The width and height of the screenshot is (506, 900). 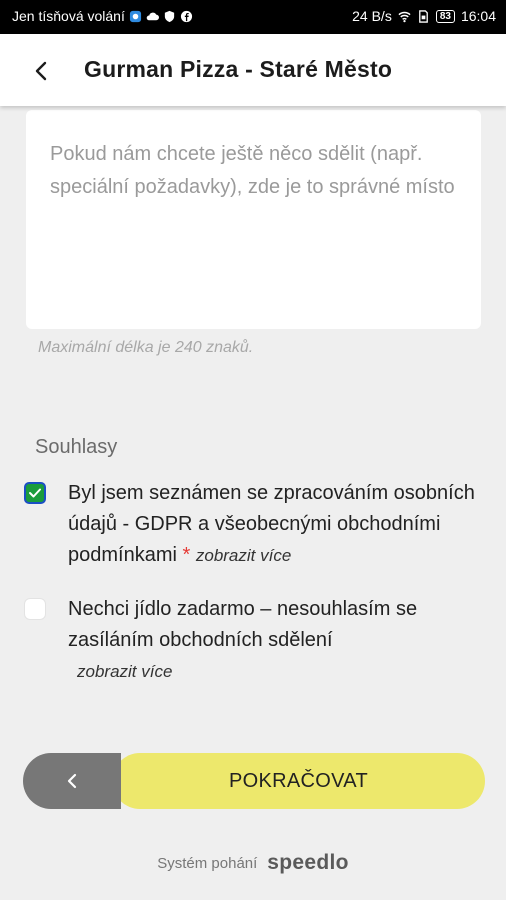 What do you see at coordinates (207, 863) in the screenshot?
I see `powered-by-text: Systém pohání` at bounding box center [207, 863].